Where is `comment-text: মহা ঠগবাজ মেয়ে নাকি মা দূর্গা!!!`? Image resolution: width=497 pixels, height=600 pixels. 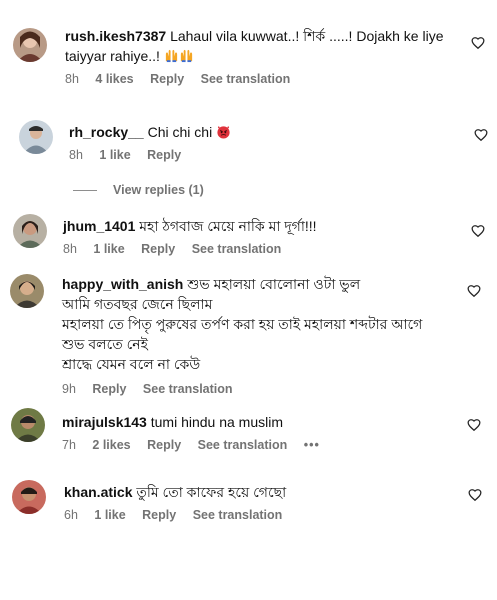
comment-text: মহা ঠগবাজ মেয়ে নাকি মা দূর্গা!!! is located at coordinates (228, 226).